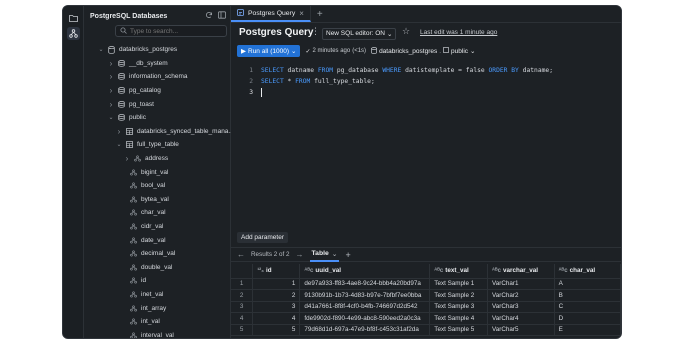  I want to click on next-result-icon: →, so click(300, 254).